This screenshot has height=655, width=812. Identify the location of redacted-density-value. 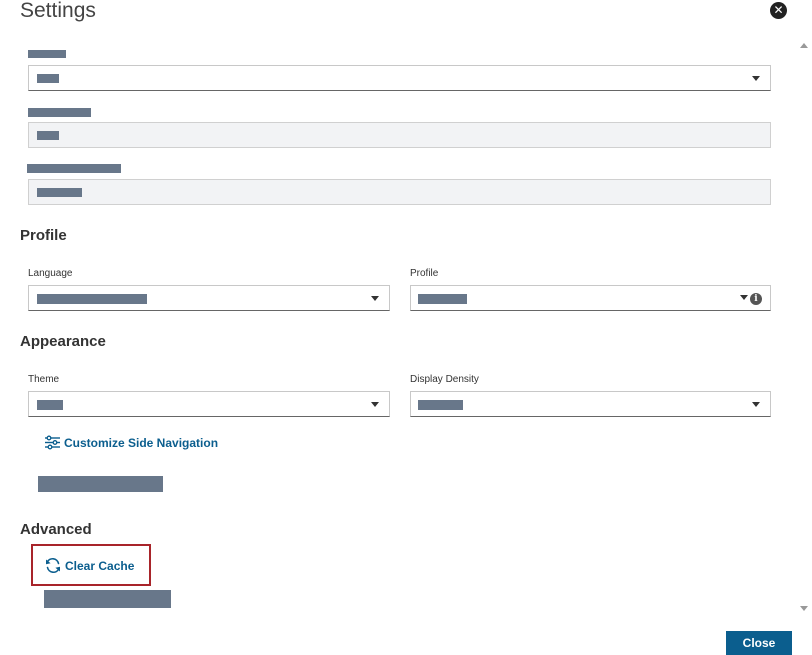
(440, 405).